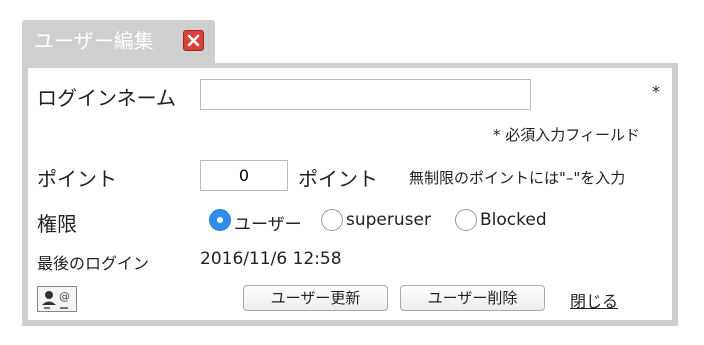 The image size is (704, 345). I want to click on login-name-input, so click(365, 94).